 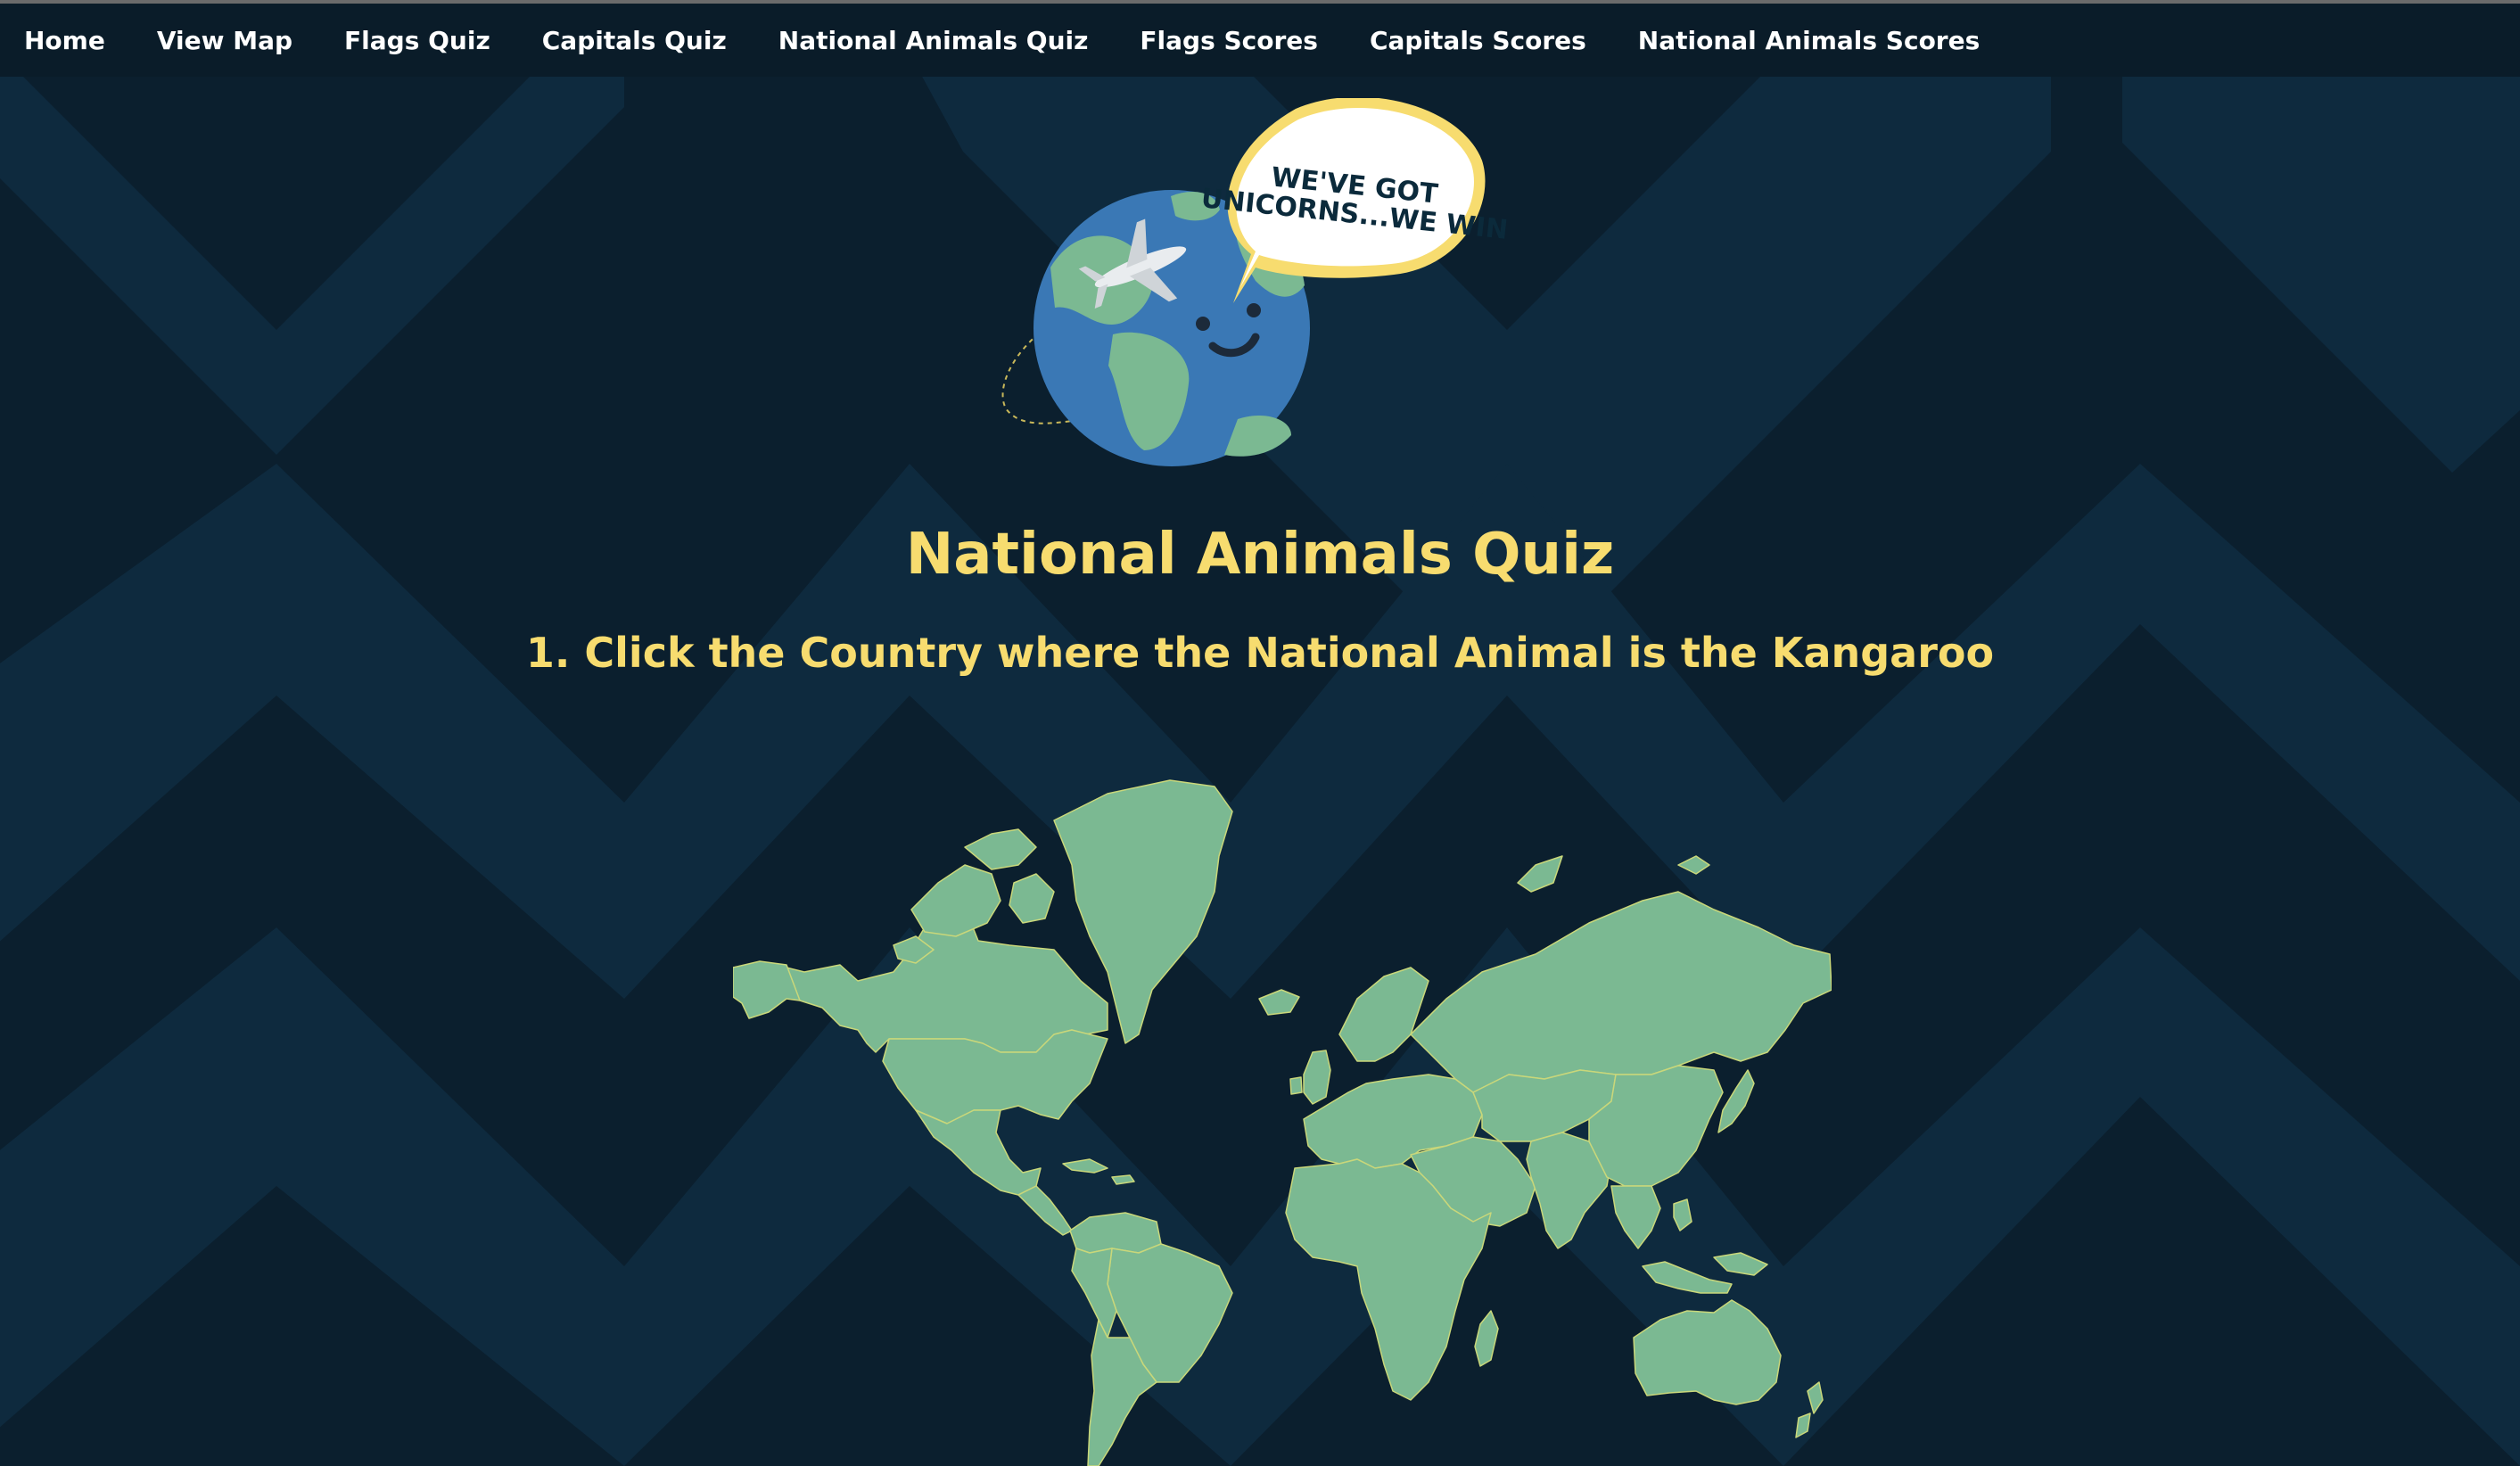 I want to click on country-iceland, so click(x=1279, y=1002).